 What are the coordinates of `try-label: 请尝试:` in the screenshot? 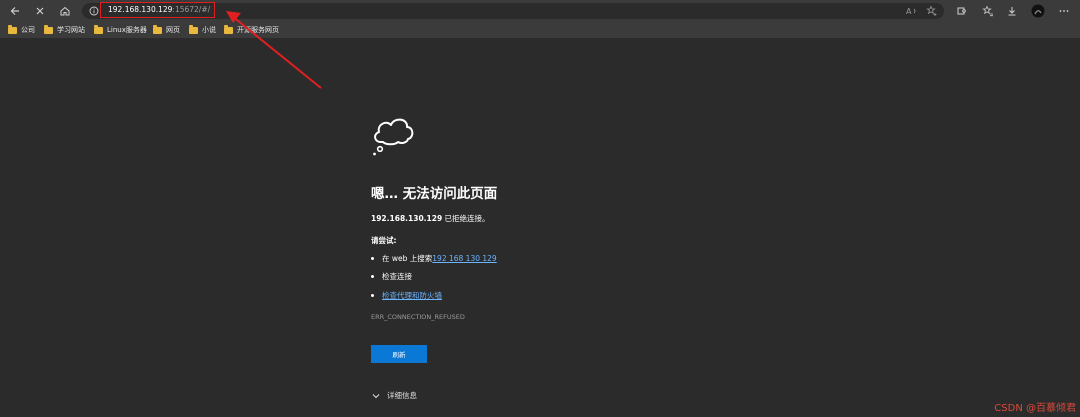 It's located at (384, 240).